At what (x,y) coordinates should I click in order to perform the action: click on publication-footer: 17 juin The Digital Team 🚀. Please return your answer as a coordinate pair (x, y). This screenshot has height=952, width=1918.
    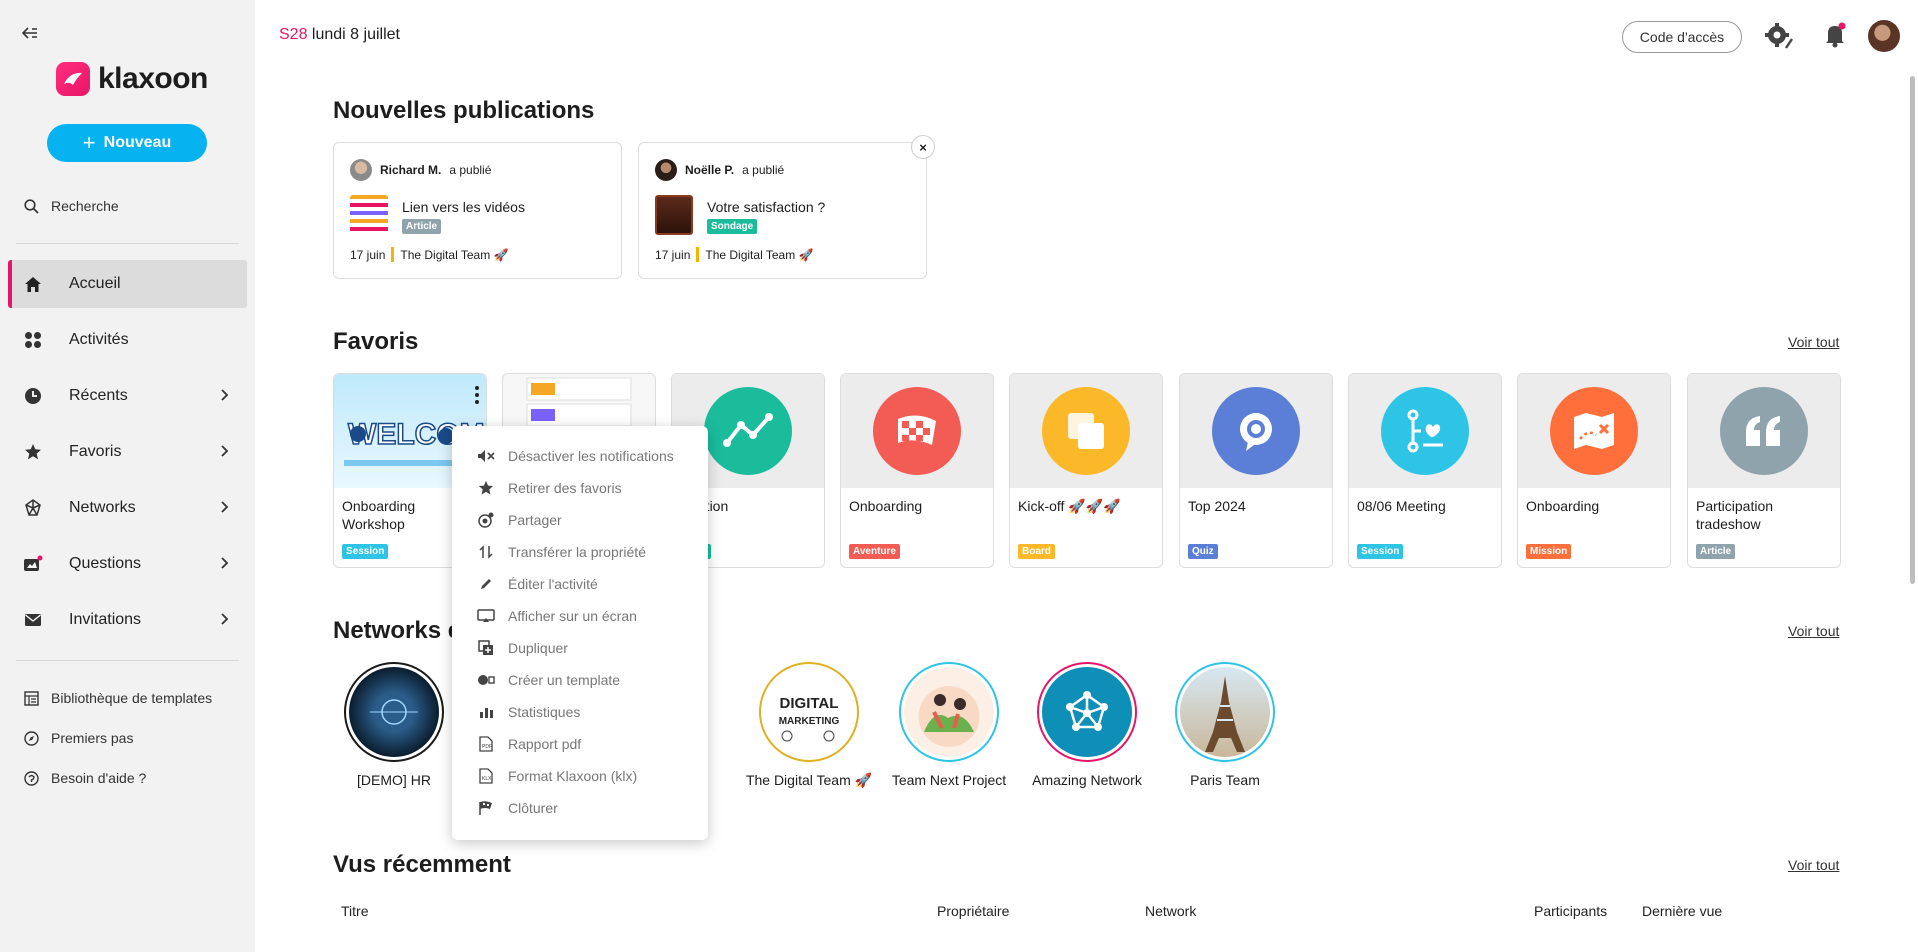
    Looking at the image, I should click on (429, 254).